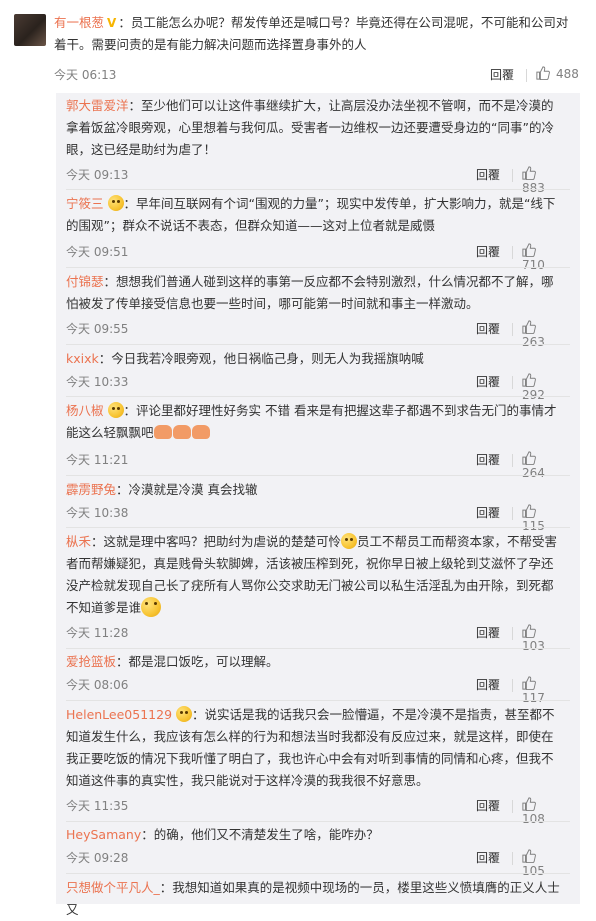 The height and width of the screenshot is (921, 596). What do you see at coordinates (113, 887) in the screenshot?
I see `reply-username: 只想做个平凡人_` at bounding box center [113, 887].